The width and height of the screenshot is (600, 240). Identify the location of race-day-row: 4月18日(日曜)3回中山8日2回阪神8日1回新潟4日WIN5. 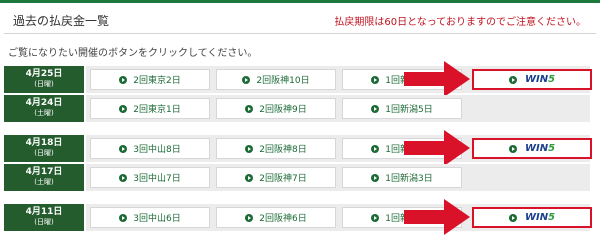
(300, 148).